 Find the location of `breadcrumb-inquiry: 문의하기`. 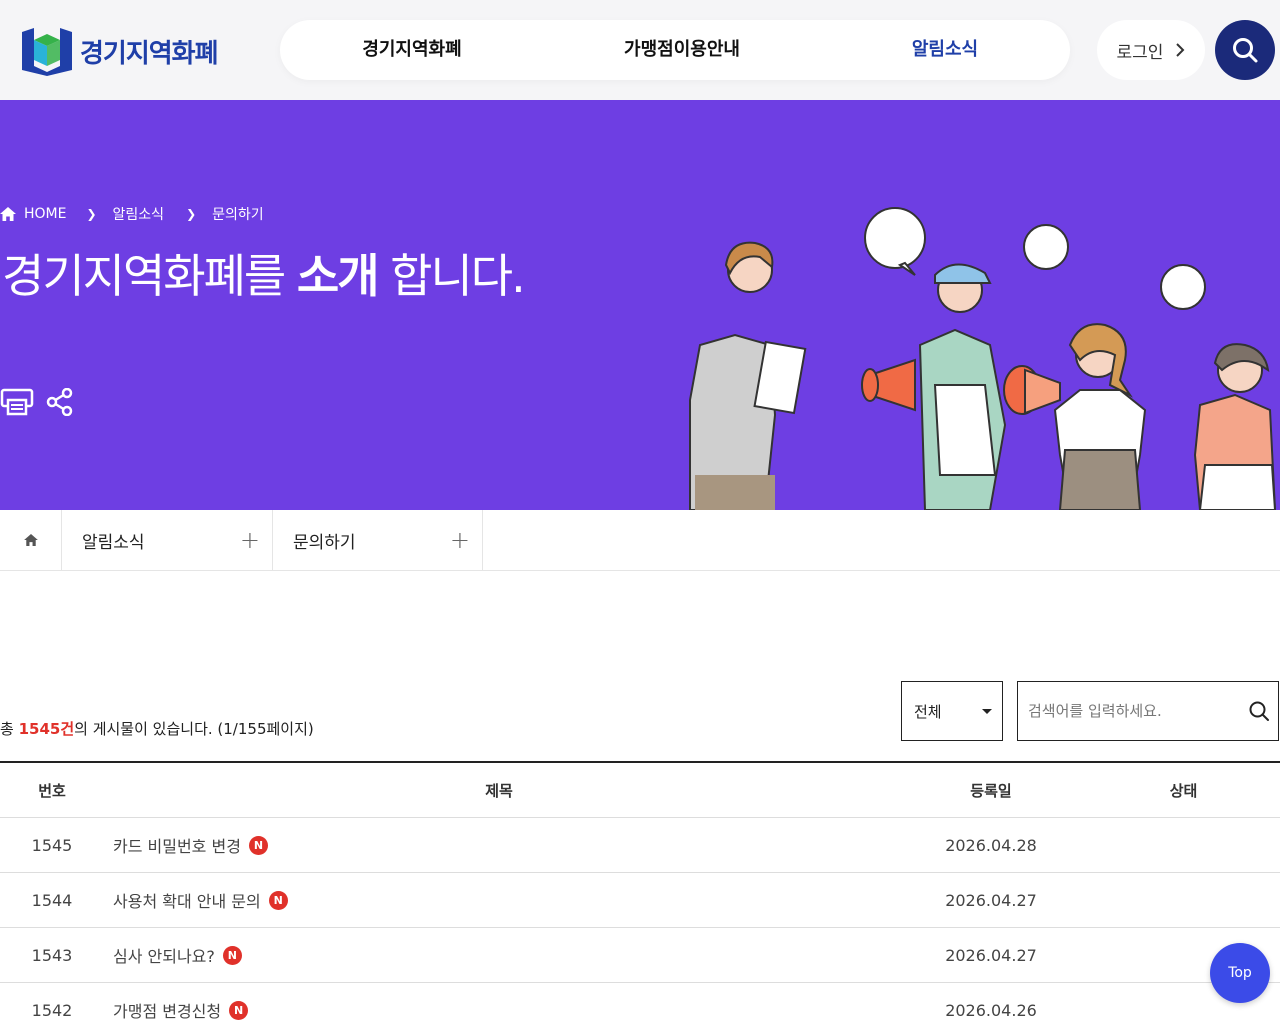

breadcrumb-inquiry: 문의하기 is located at coordinates (238, 214).